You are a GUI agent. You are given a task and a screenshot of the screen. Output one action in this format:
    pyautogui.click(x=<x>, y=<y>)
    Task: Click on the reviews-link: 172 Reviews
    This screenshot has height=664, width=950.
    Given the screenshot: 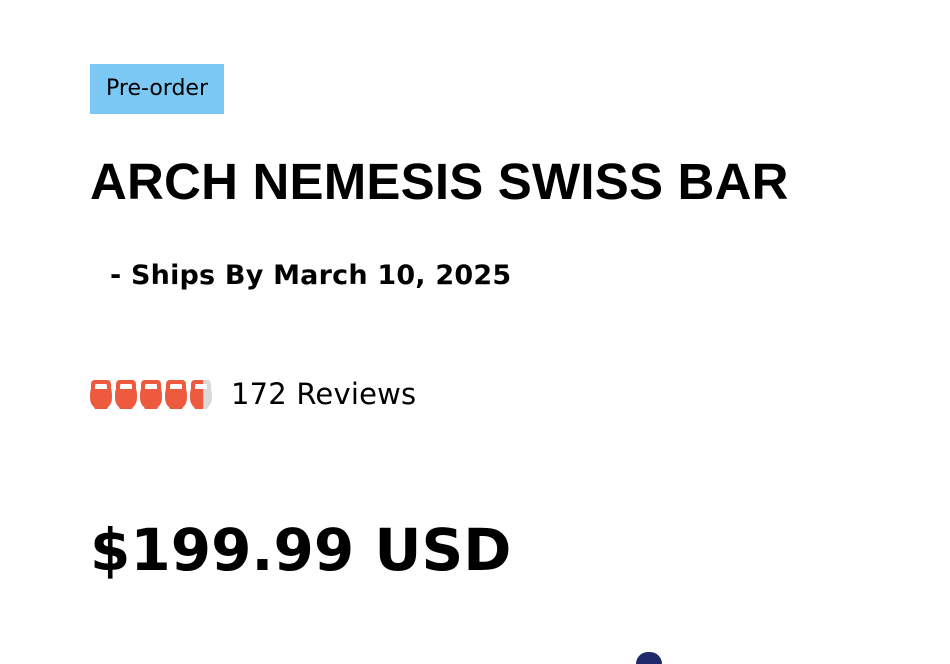 What is the action you would take?
    pyautogui.click(x=323, y=394)
    